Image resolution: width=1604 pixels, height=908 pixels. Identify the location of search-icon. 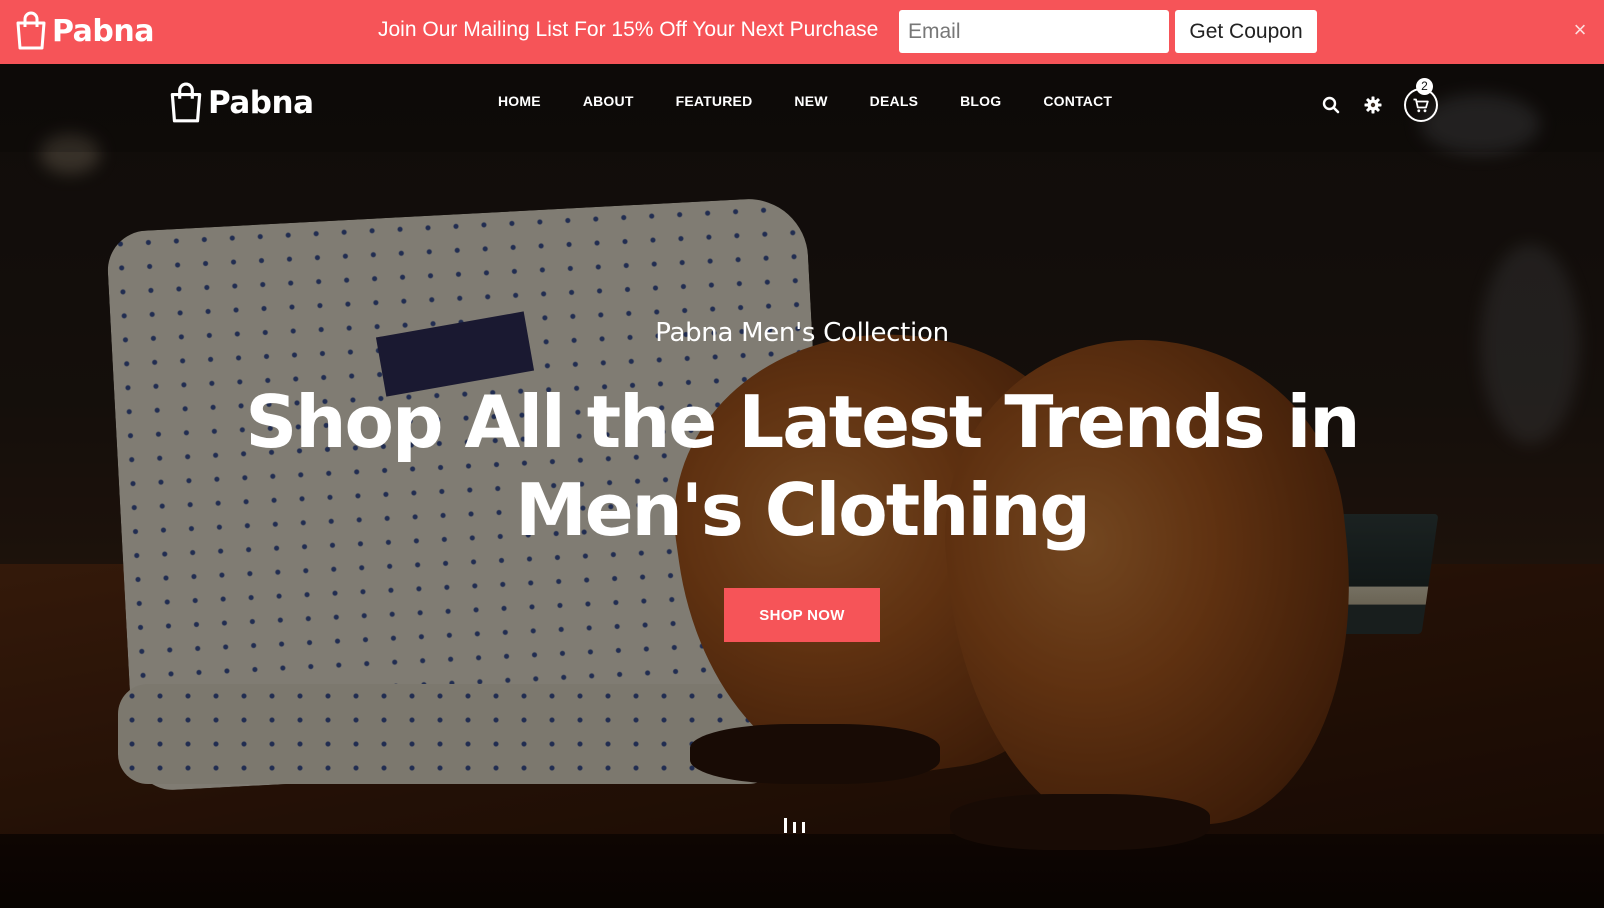
(1331, 105).